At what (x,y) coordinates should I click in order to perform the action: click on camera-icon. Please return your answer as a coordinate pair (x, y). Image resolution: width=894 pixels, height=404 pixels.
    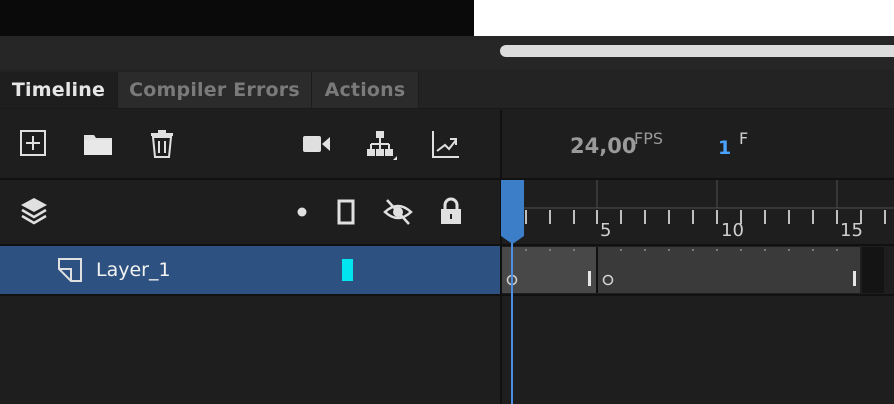
    Looking at the image, I should click on (317, 144).